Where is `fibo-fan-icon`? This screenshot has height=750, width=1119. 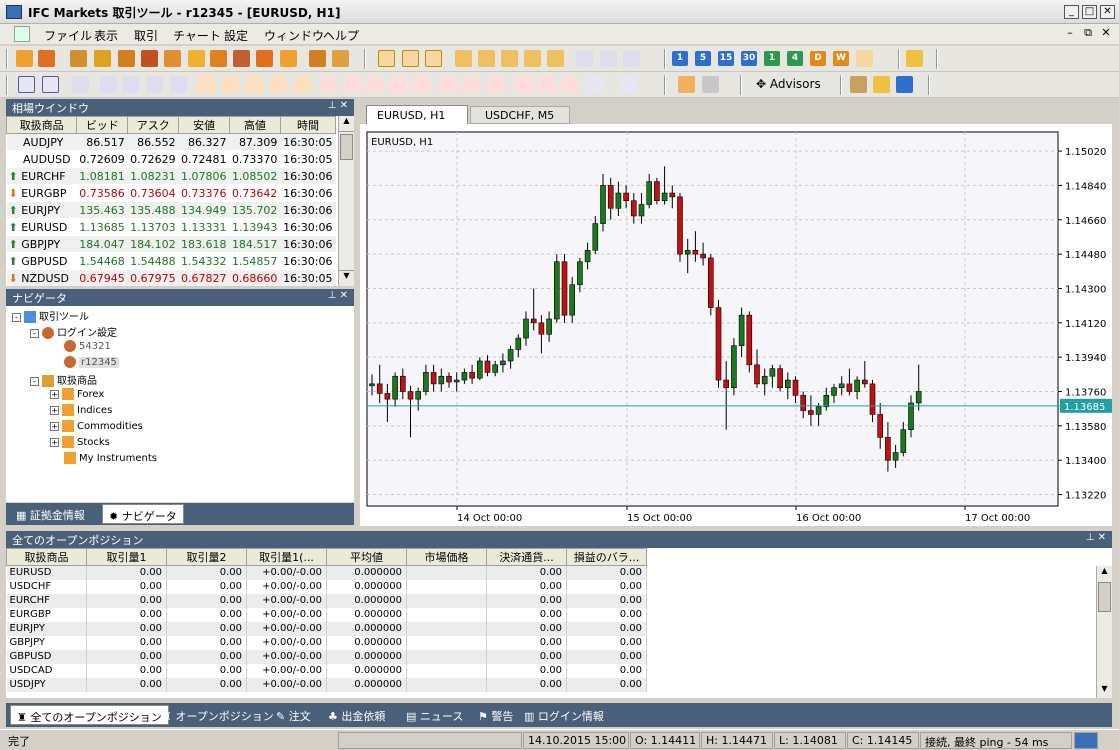
fibo-fan-icon is located at coordinates (398, 84).